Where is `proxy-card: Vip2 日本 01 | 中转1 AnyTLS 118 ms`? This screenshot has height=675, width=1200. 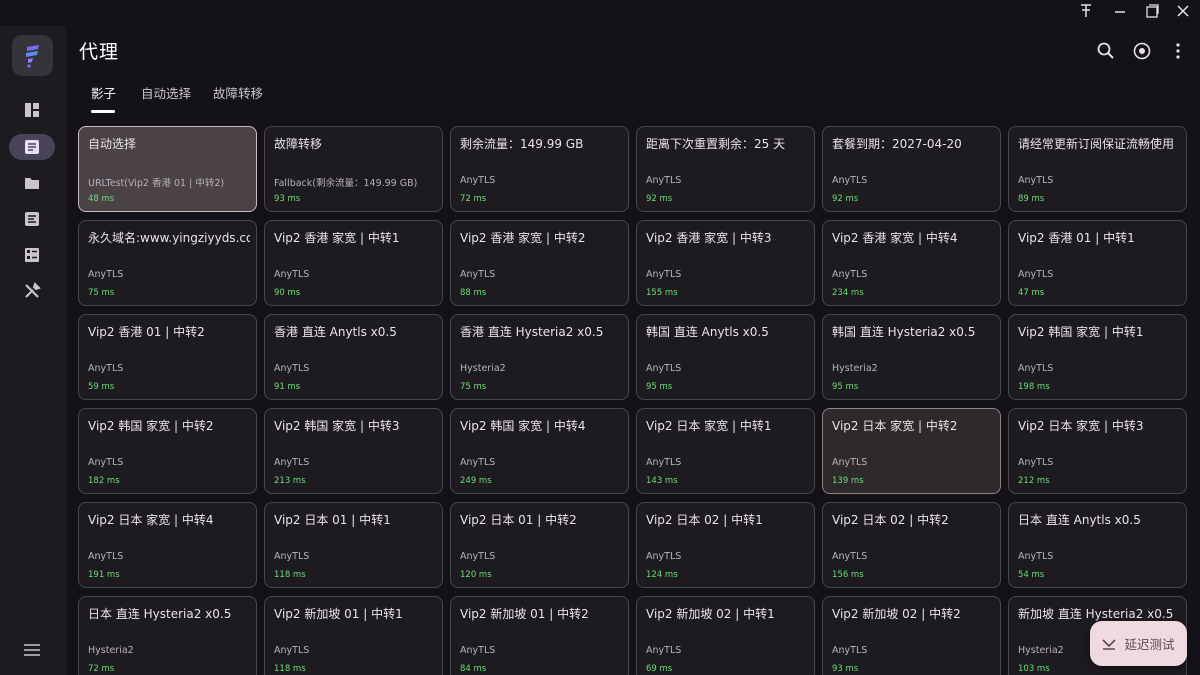 proxy-card: Vip2 日本 01 | 中转1 AnyTLS 118 ms is located at coordinates (353, 545).